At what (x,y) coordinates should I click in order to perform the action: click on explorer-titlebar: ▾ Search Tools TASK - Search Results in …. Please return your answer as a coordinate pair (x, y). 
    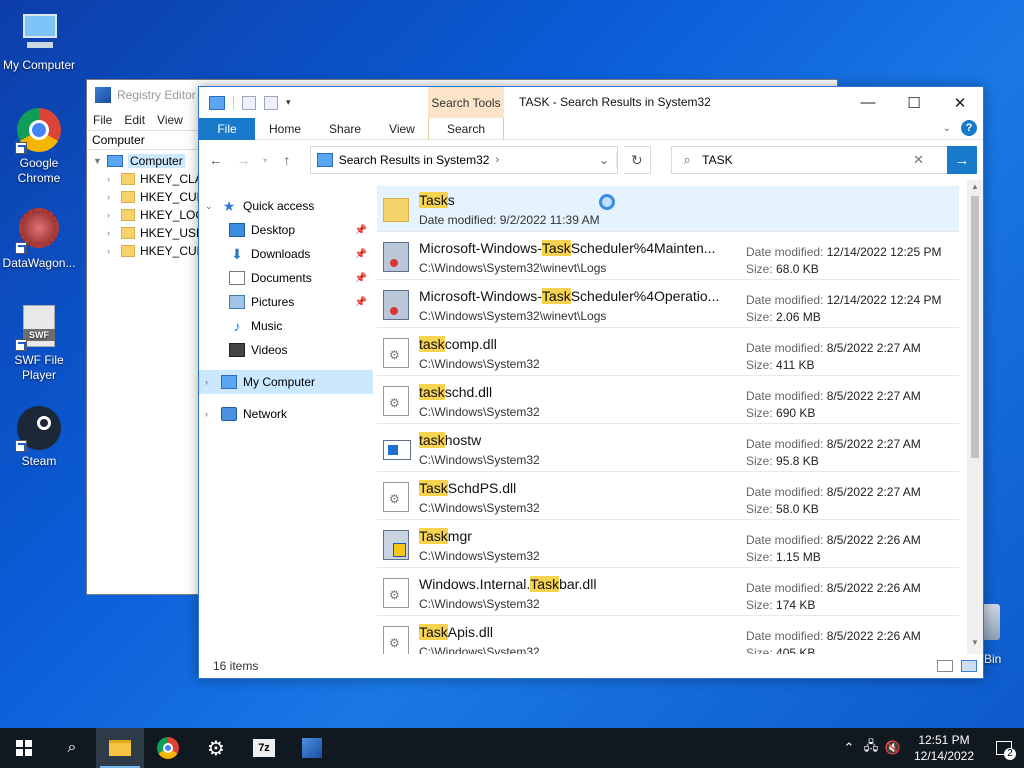
    Looking at the image, I should click on (591, 102).